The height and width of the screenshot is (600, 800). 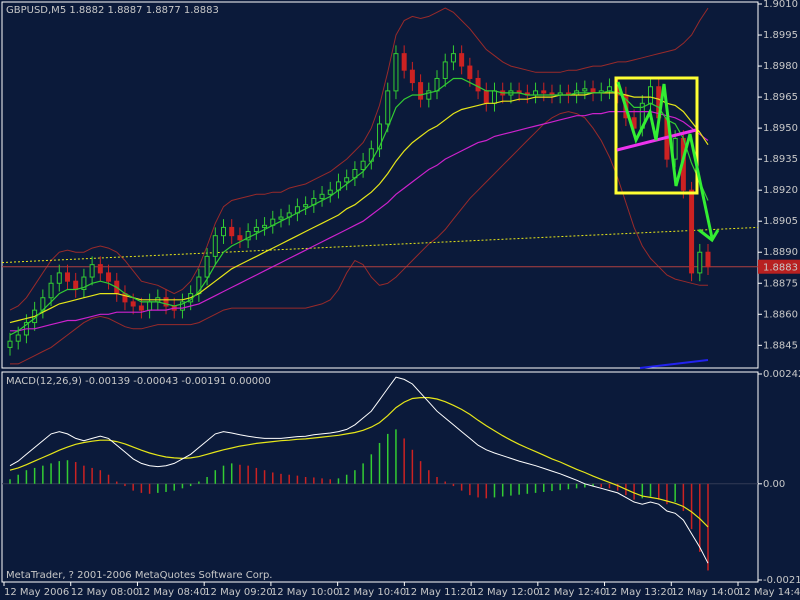 I want to click on time-tick-label: 12 May 14:00, so click(x=705, y=592).